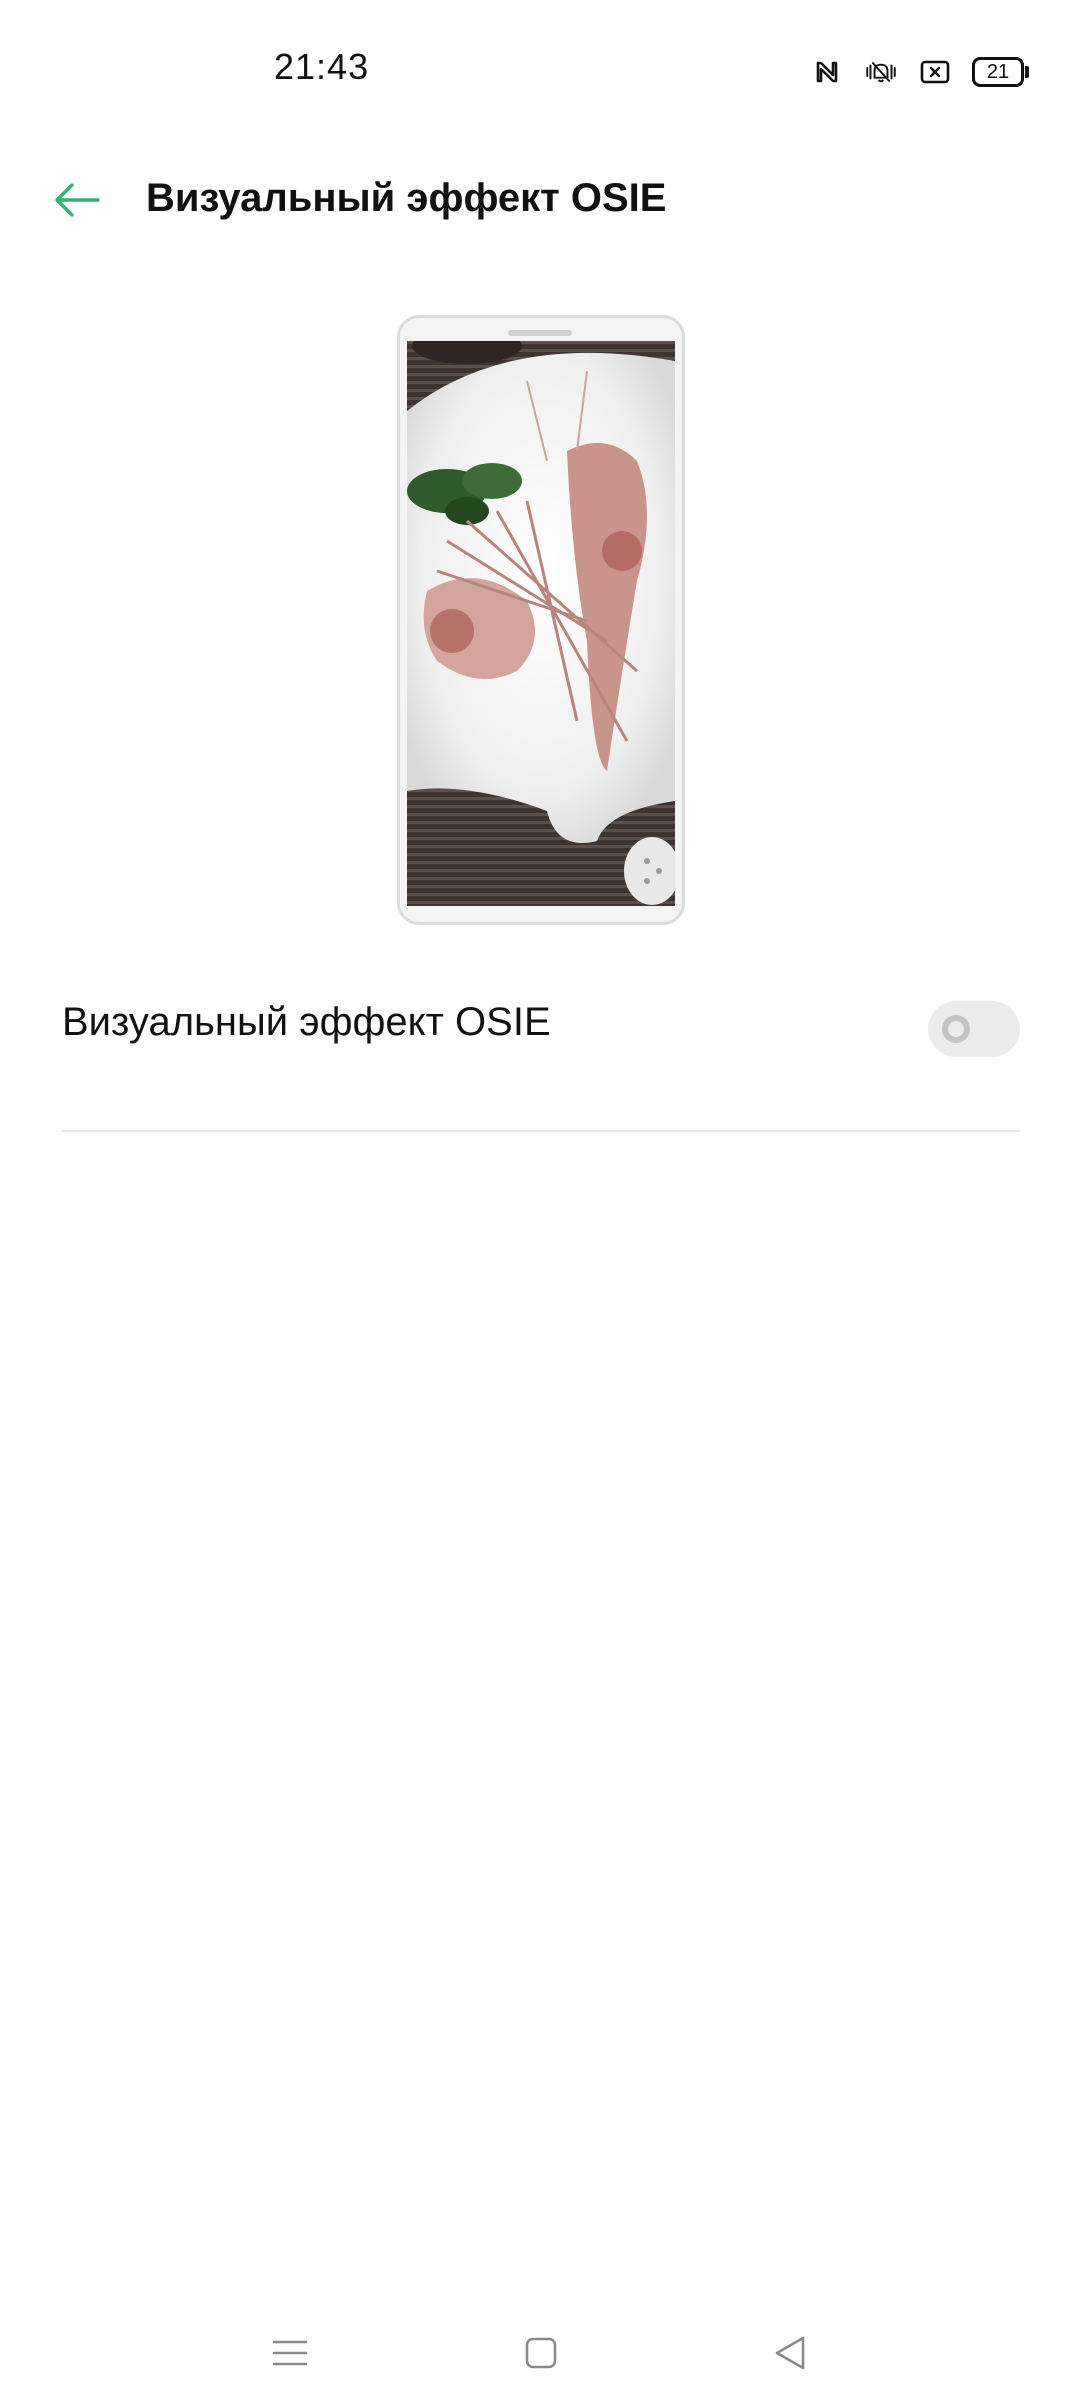  Describe the element at coordinates (540, 333) in the screenshot. I see `preview-notch` at that location.